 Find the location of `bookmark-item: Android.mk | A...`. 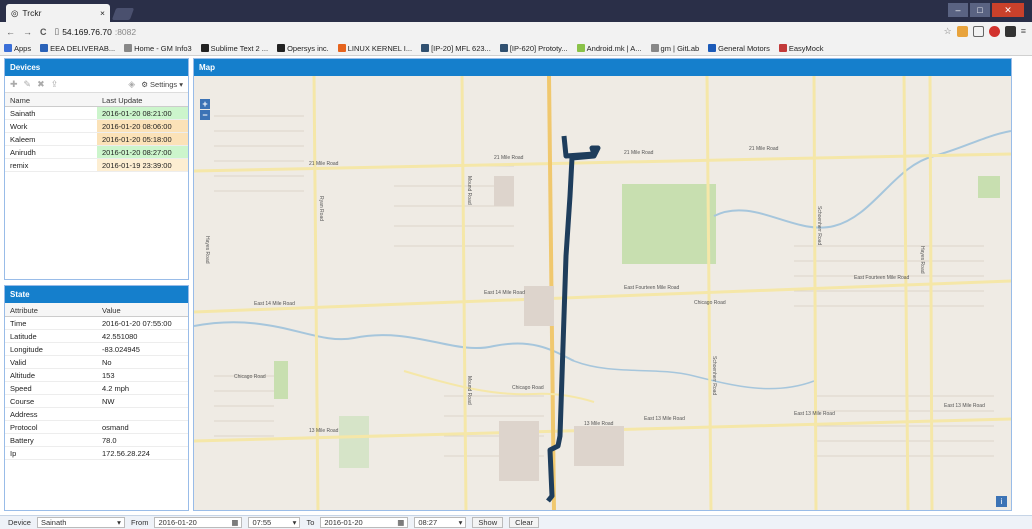

bookmark-item: Android.mk | A... is located at coordinates (609, 48).